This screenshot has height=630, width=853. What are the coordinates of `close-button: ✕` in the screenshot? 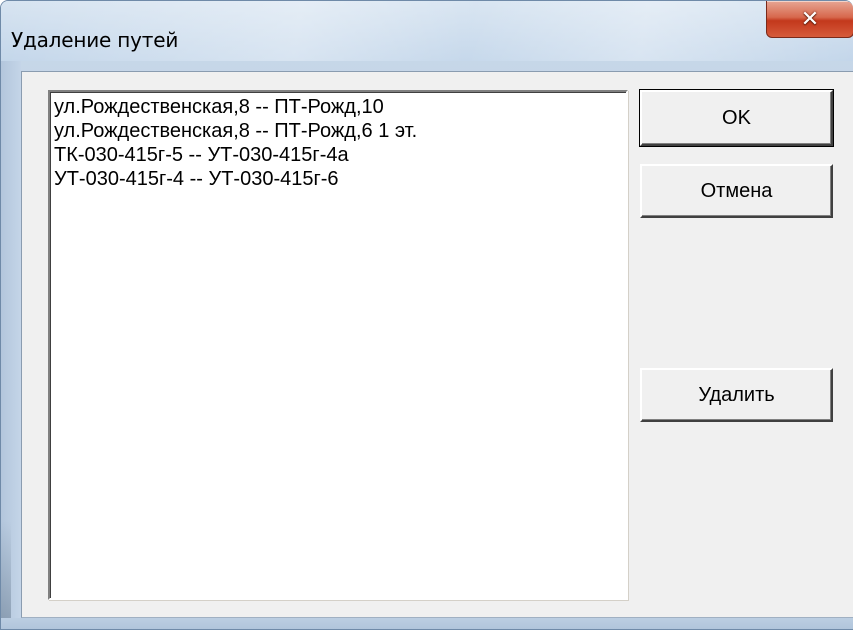 It's located at (809, 19).